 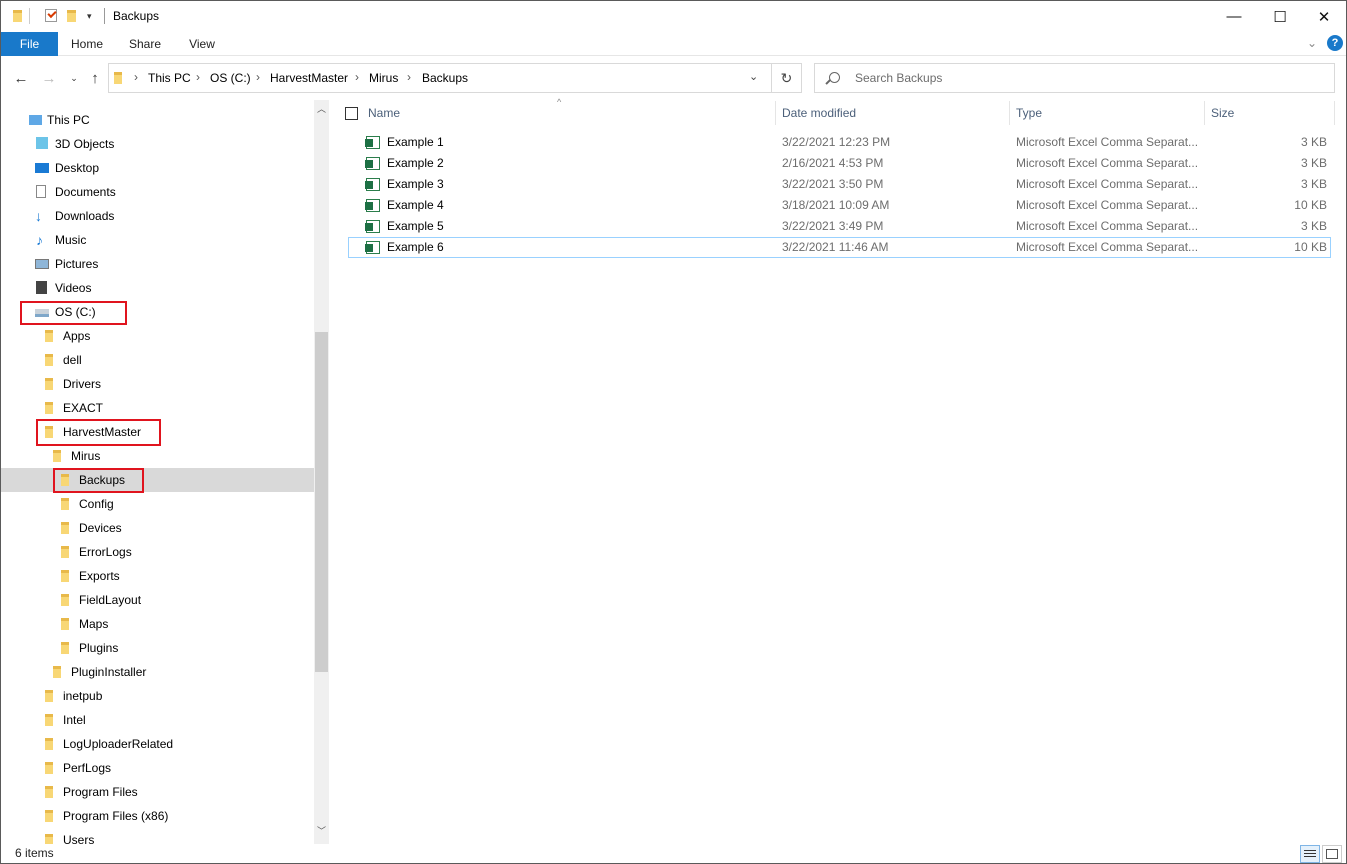 I want to click on sidebar-item-3d-objects: 3D Objects, so click(x=157, y=144).